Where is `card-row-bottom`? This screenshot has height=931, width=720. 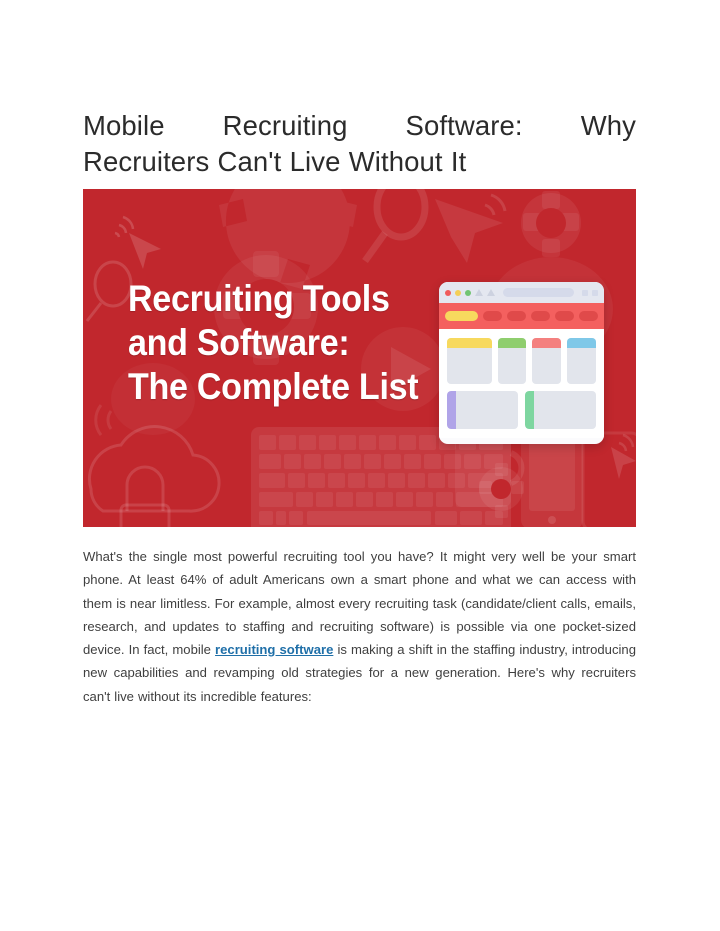 card-row-bottom is located at coordinates (521, 410).